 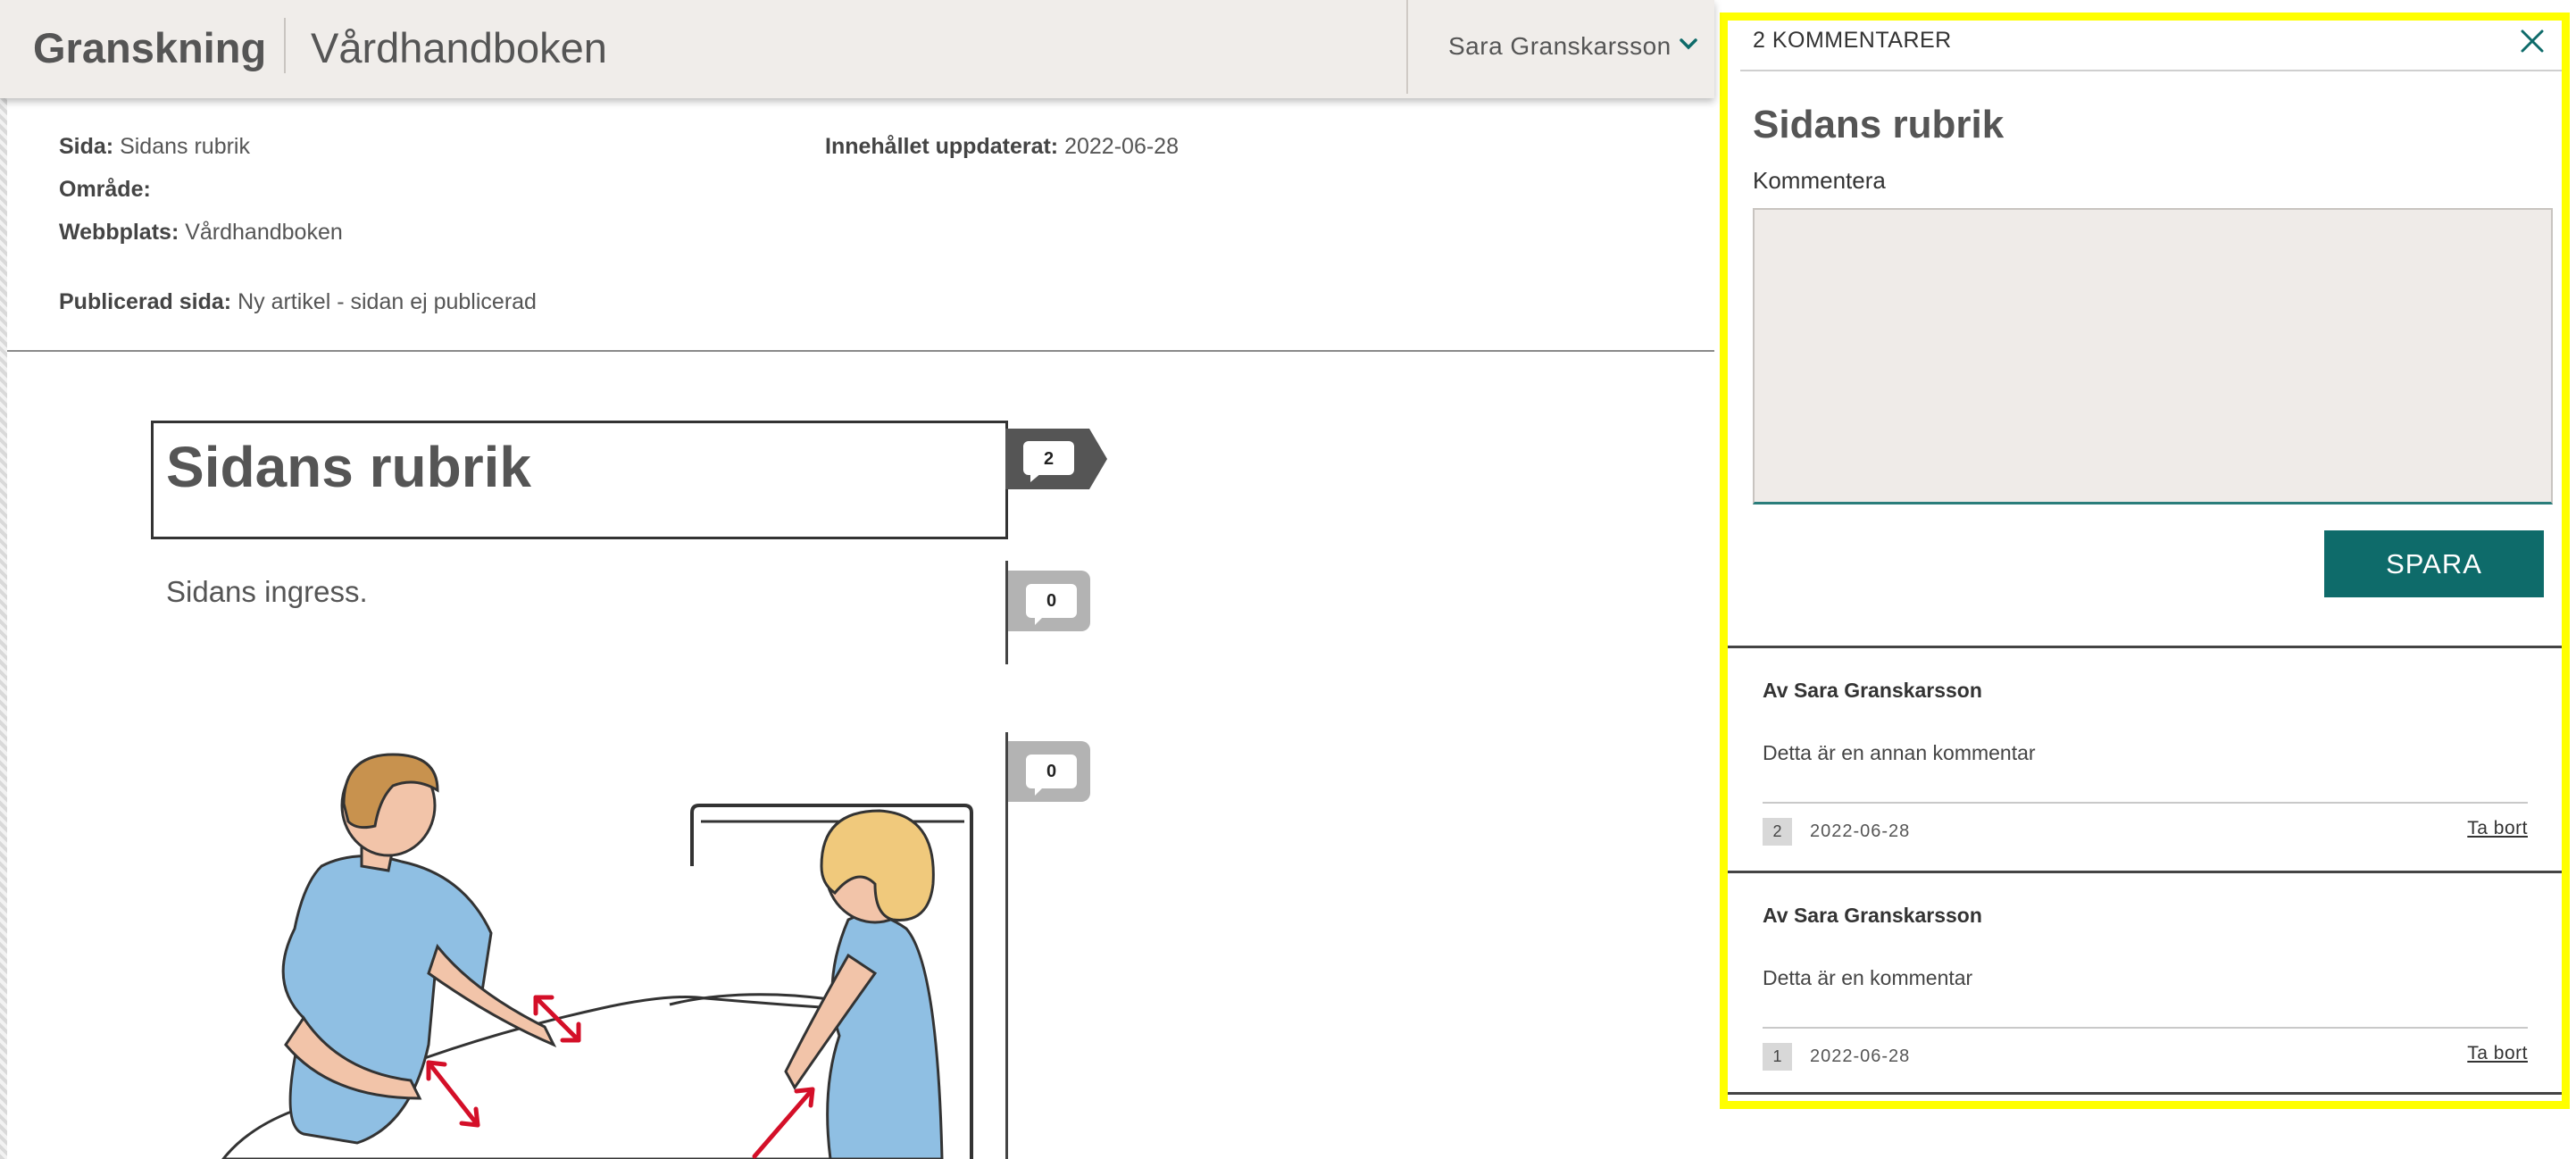 What do you see at coordinates (2151, 70) in the screenshot?
I see `panel-header-divider` at bounding box center [2151, 70].